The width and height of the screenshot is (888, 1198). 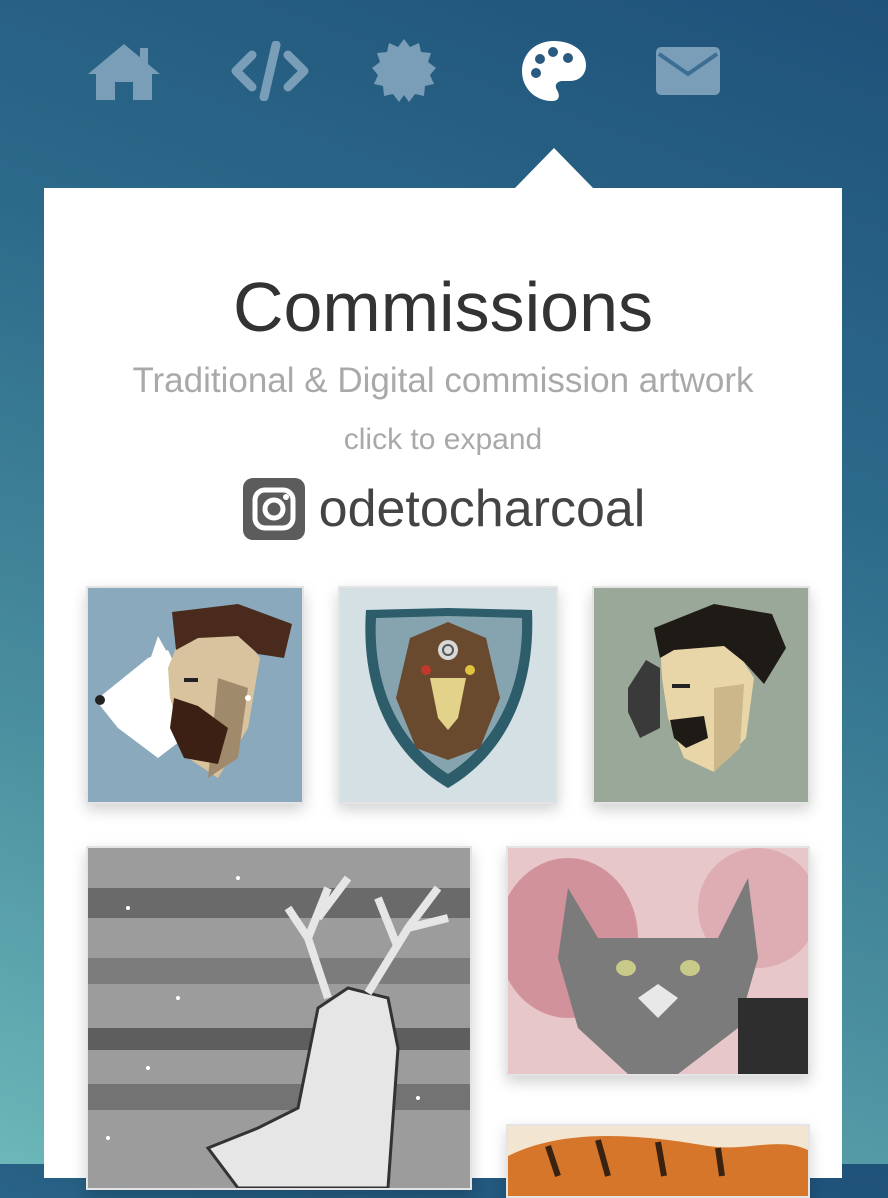 I want to click on man-with-dog-artwork, so click(x=195, y=695).